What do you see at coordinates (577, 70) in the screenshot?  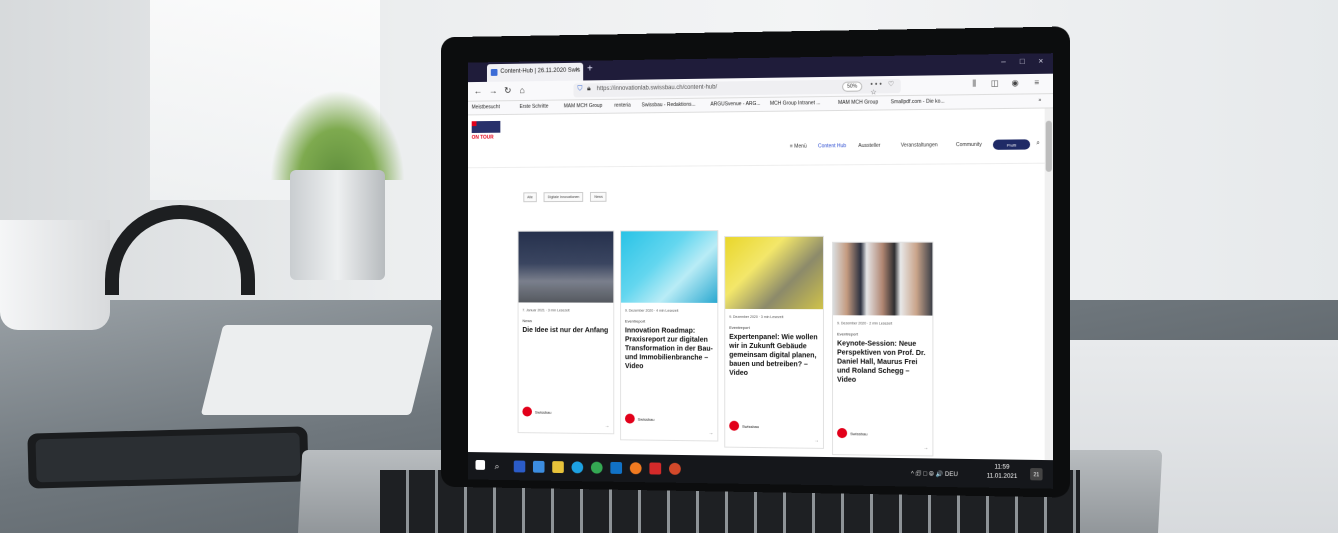 I see `tab-close-icon: ×` at bounding box center [577, 70].